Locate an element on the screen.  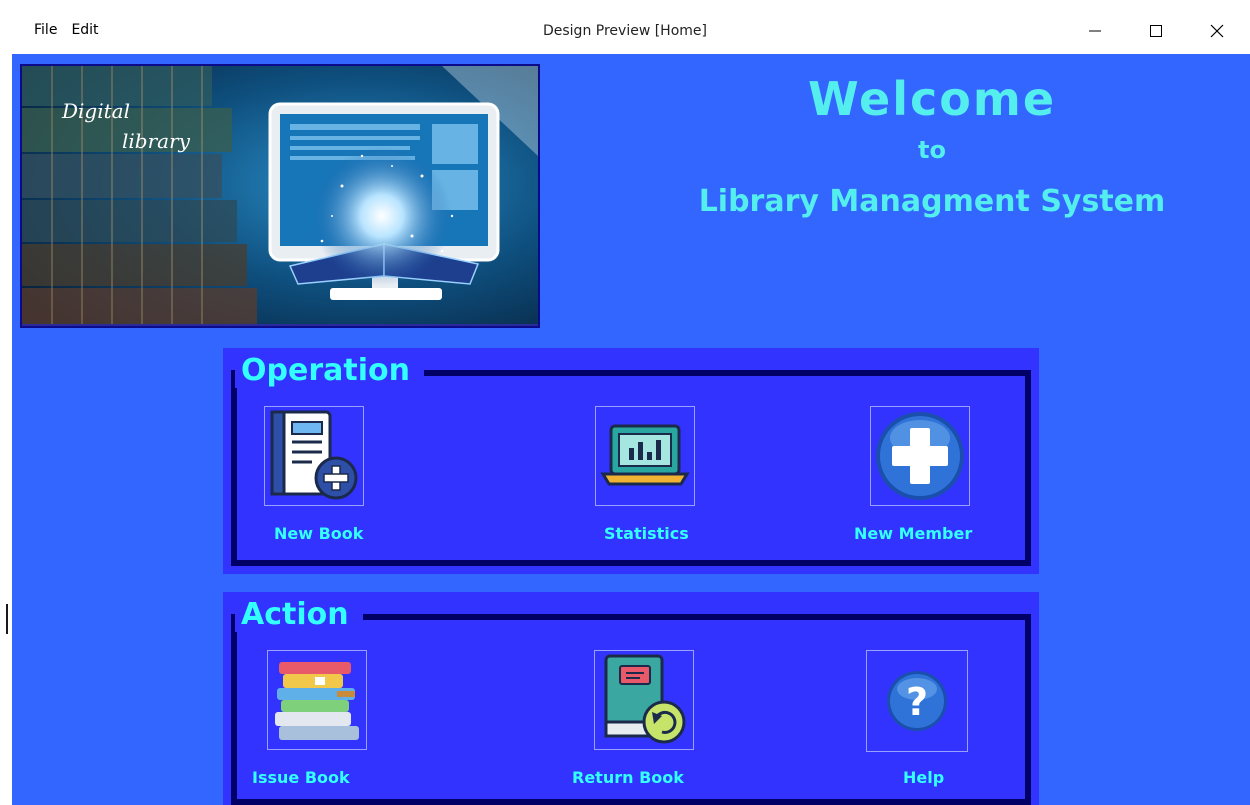
statistics-label: Statistics is located at coordinates (646, 533).